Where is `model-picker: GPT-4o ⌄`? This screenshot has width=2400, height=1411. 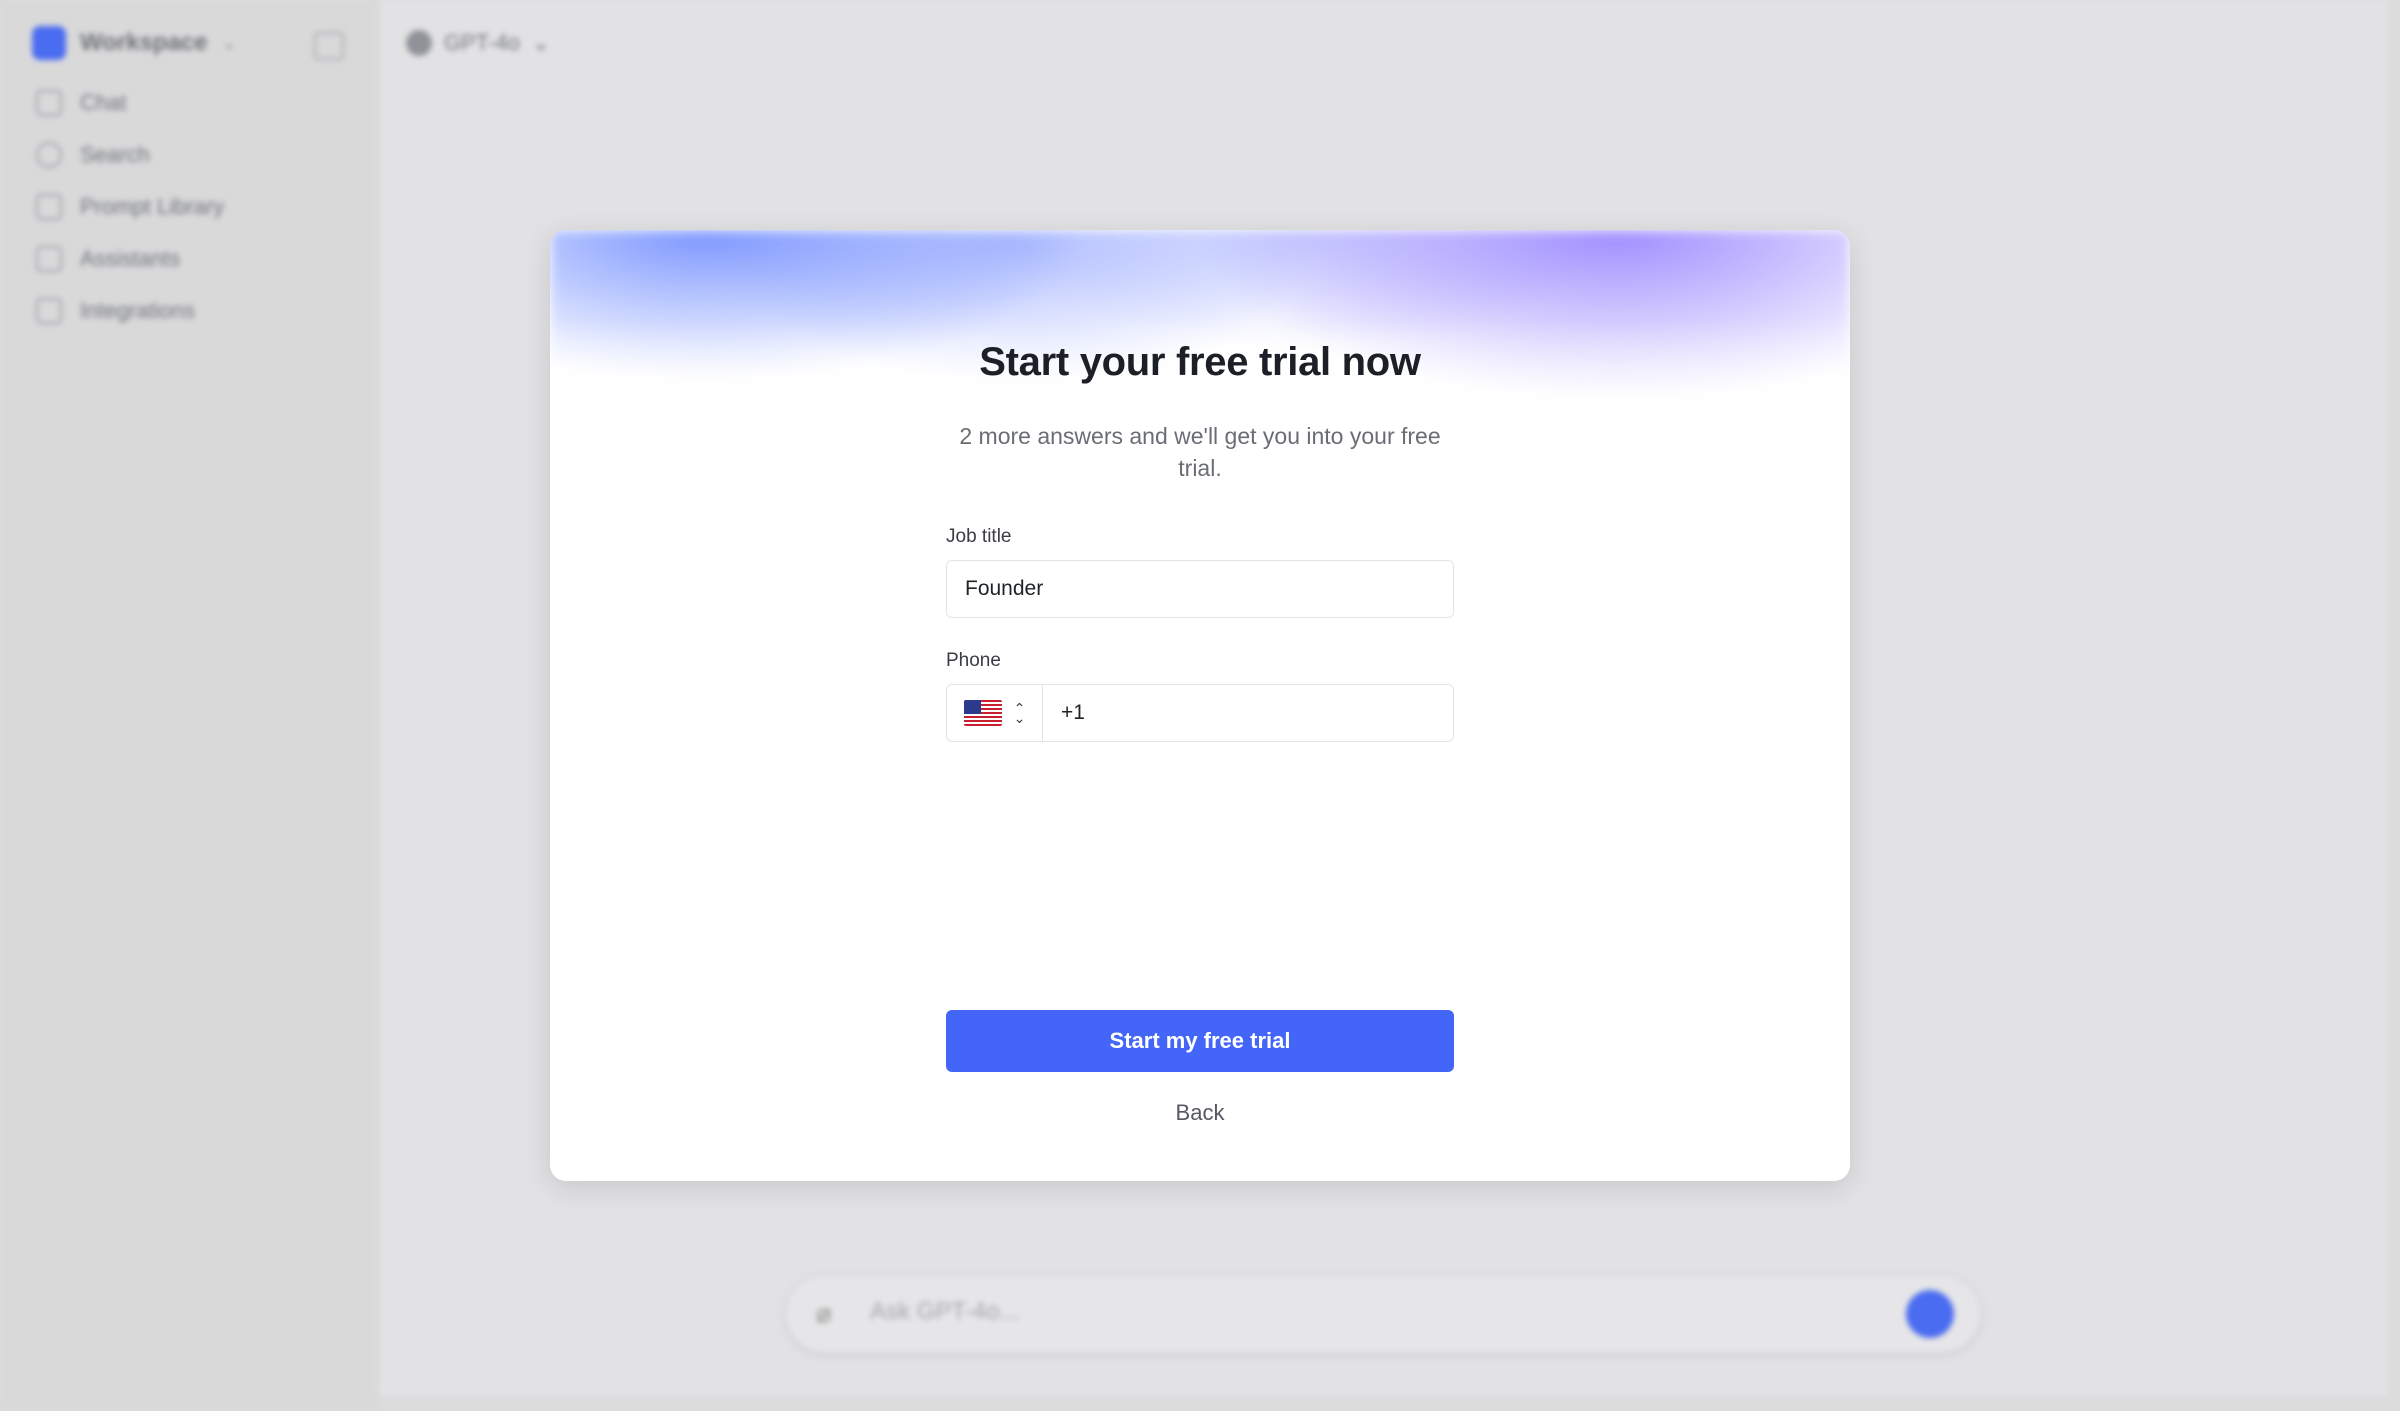
model-picker: GPT-4o ⌄ is located at coordinates (478, 43).